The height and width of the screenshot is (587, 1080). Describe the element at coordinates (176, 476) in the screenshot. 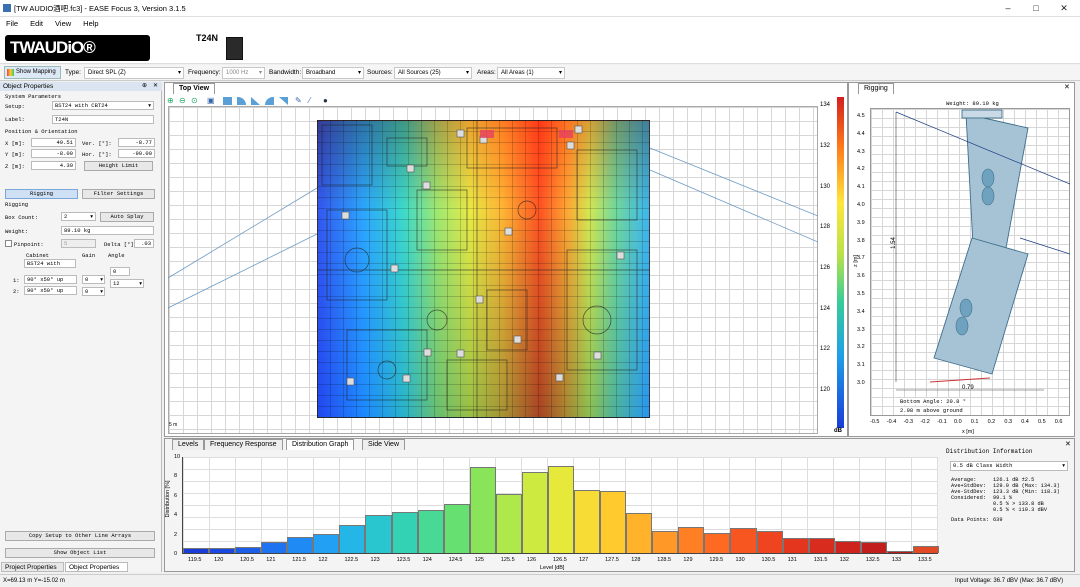

I see `histogram-y-tick: 8` at that location.